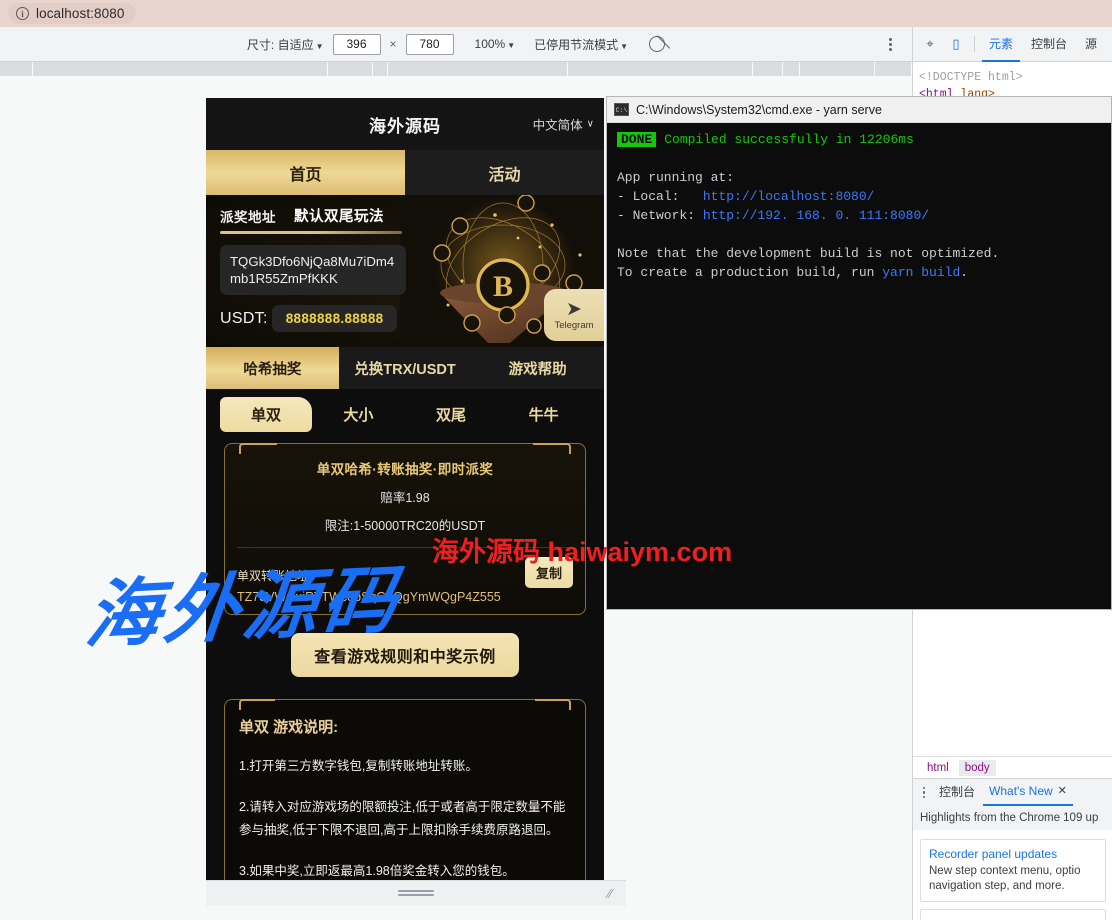 Image resolution: width=1112 pixels, height=920 pixels. I want to click on browser-url-bar: i localhost:8080, so click(556, 13).